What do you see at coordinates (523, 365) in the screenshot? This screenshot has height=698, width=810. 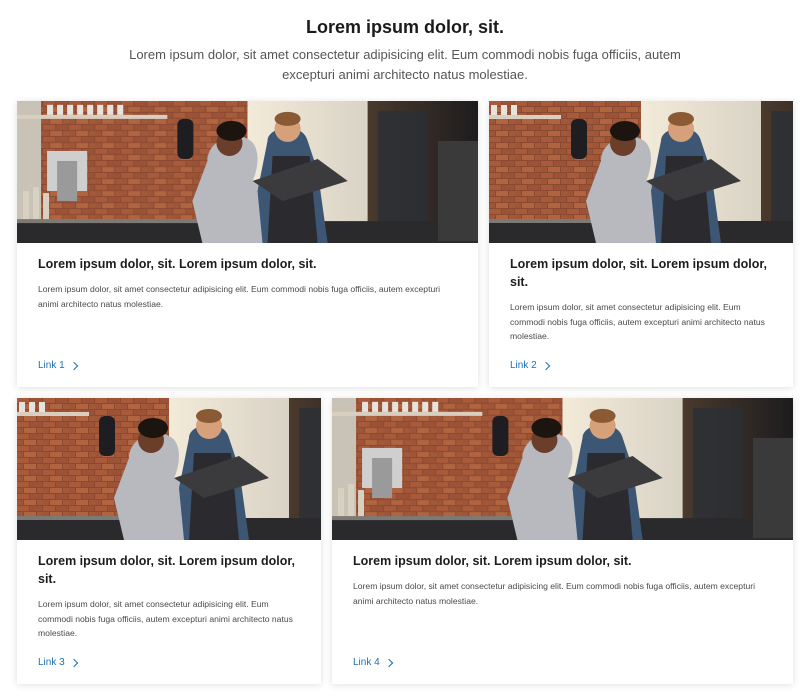 I see `card-link-label: Link 2` at bounding box center [523, 365].